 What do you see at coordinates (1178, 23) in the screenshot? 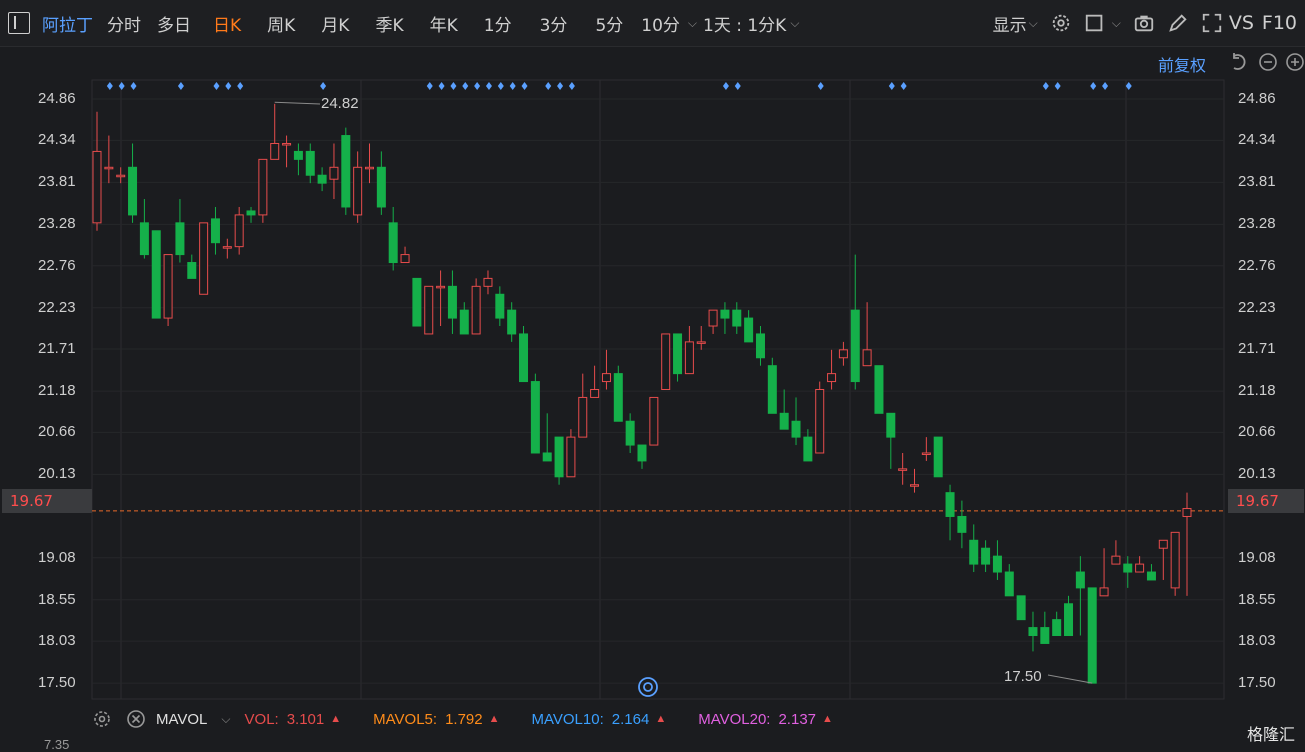
I see `pencil-icon` at bounding box center [1178, 23].